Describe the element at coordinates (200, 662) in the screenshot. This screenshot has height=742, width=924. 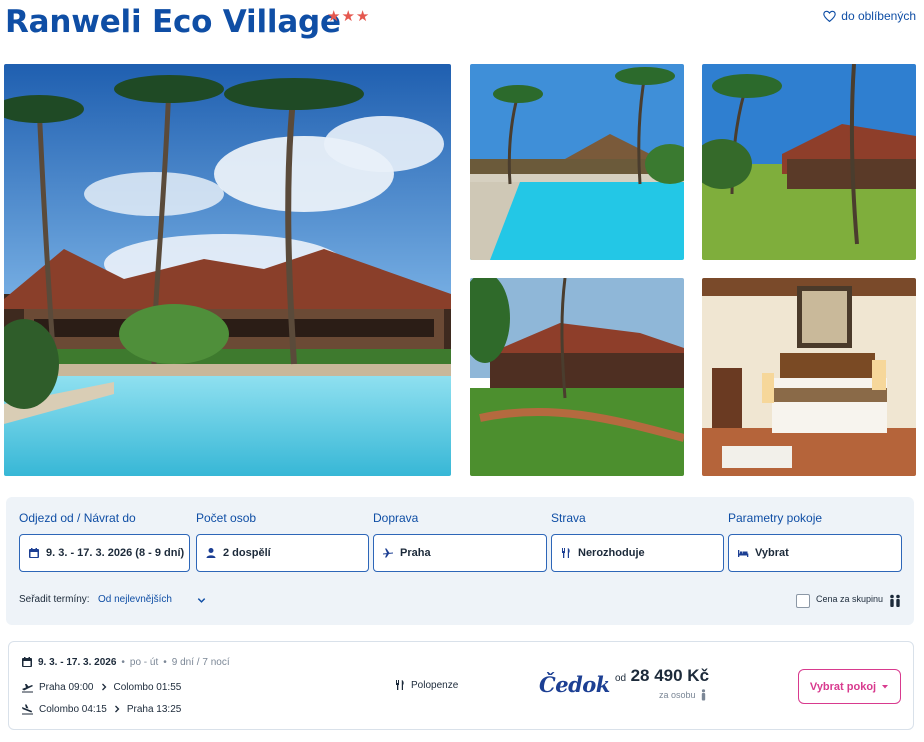
I see `offer-duration: 9 dní / 7 nocí` at that location.